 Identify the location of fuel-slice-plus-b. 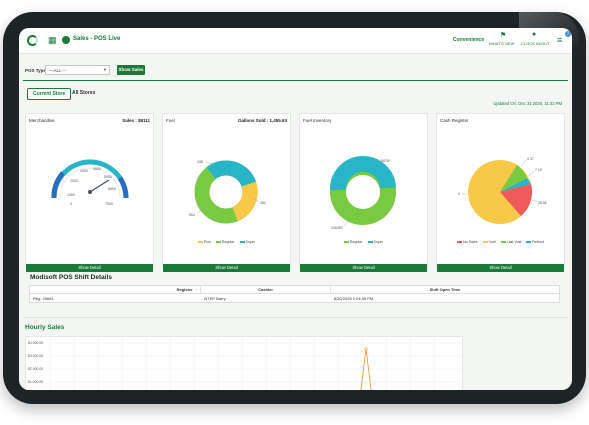
(216, 170).